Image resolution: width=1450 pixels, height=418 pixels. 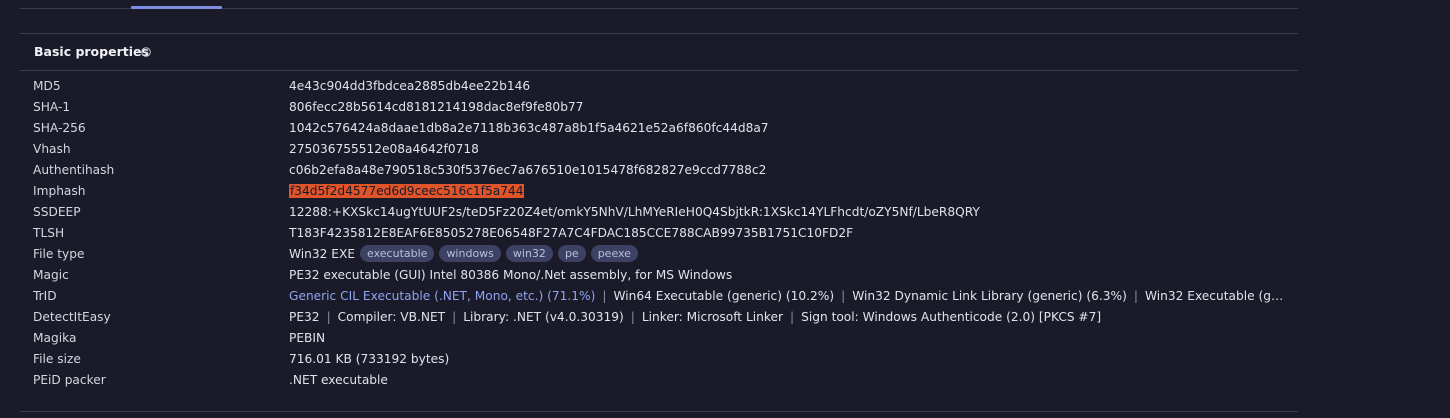 What do you see at coordinates (52, 149) in the screenshot?
I see `property-label: Vhash` at bounding box center [52, 149].